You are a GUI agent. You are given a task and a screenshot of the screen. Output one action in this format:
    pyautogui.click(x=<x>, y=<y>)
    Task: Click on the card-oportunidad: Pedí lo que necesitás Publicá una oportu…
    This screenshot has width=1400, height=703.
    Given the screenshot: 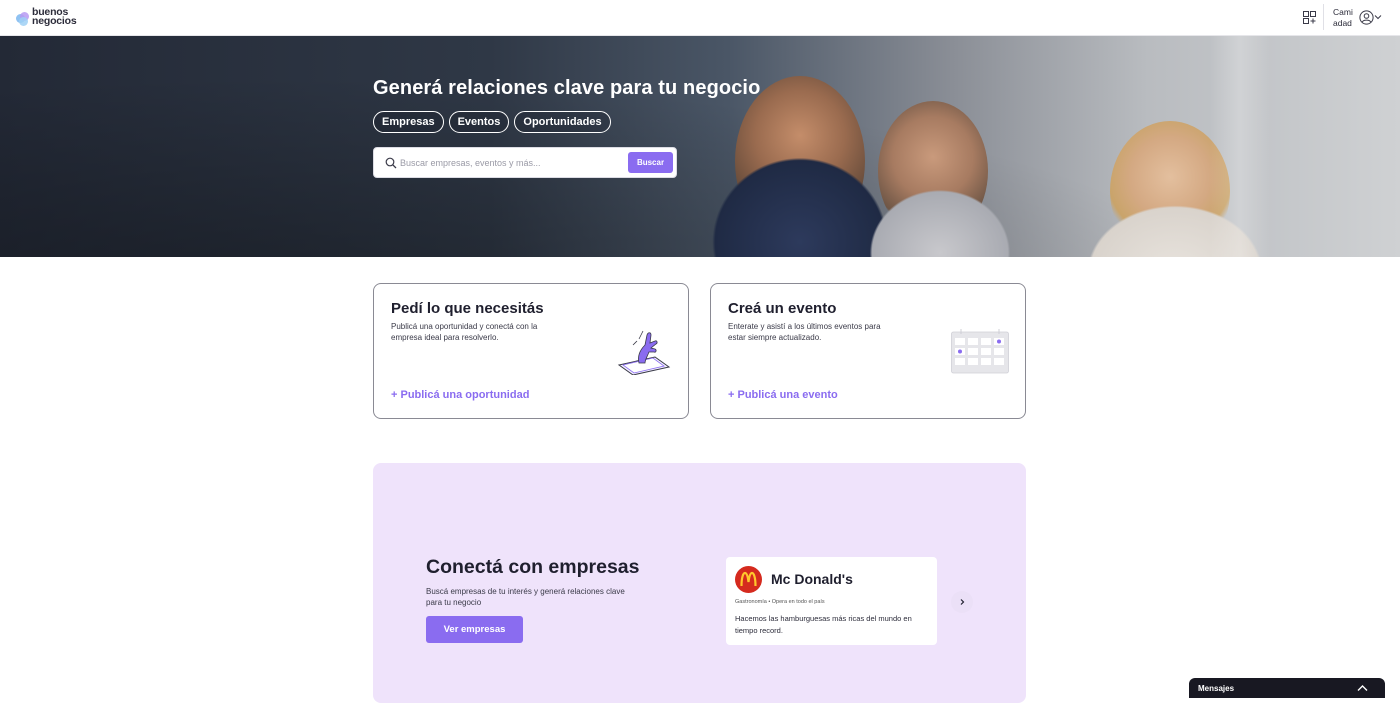 What is the action you would take?
    pyautogui.click(x=531, y=351)
    